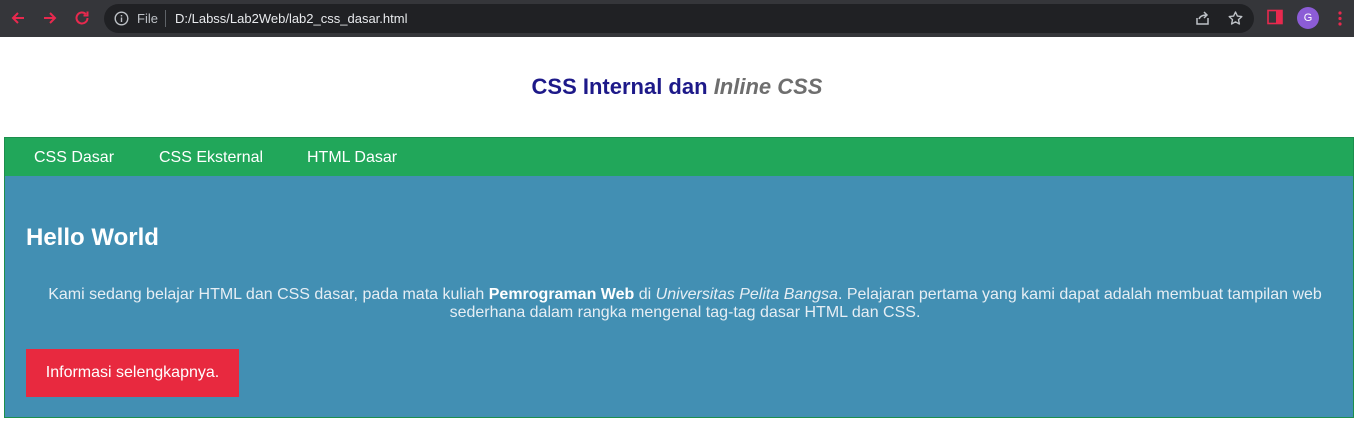 This screenshot has height=423, width=1354. Describe the element at coordinates (121, 18) in the screenshot. I see `info-icon` at that location.